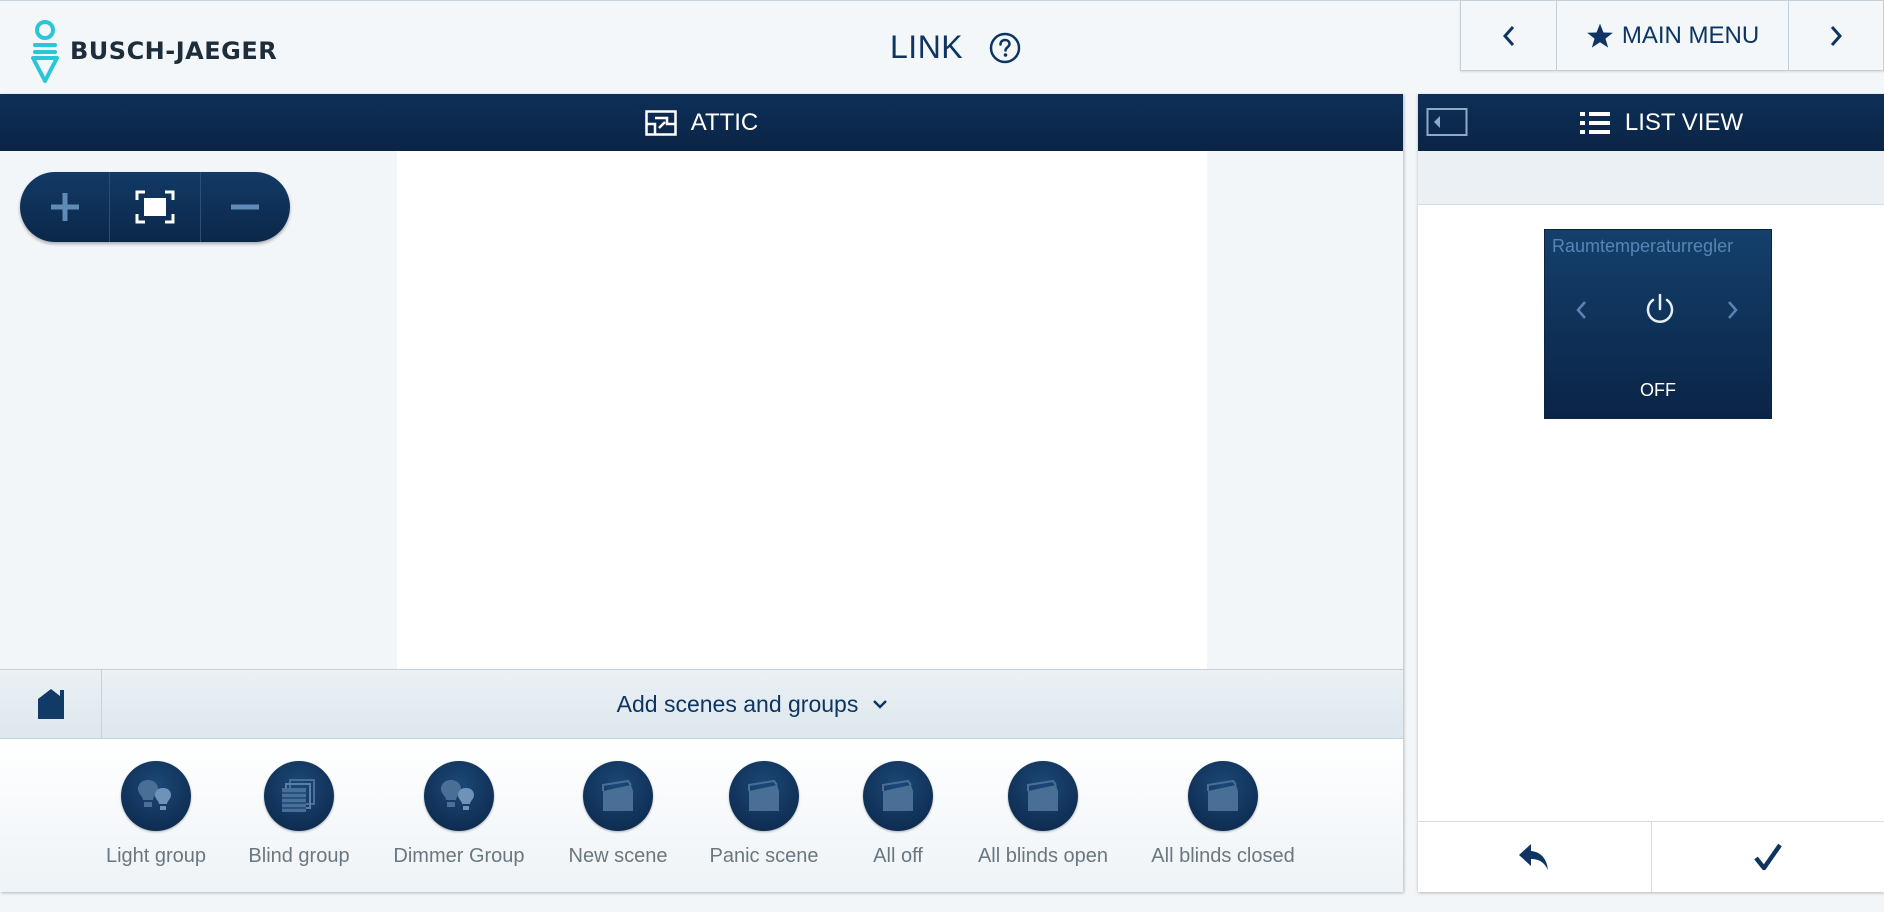 This screenshot has width=1884, height=912. I want to click on zoom-out-button, so click(245, 207).